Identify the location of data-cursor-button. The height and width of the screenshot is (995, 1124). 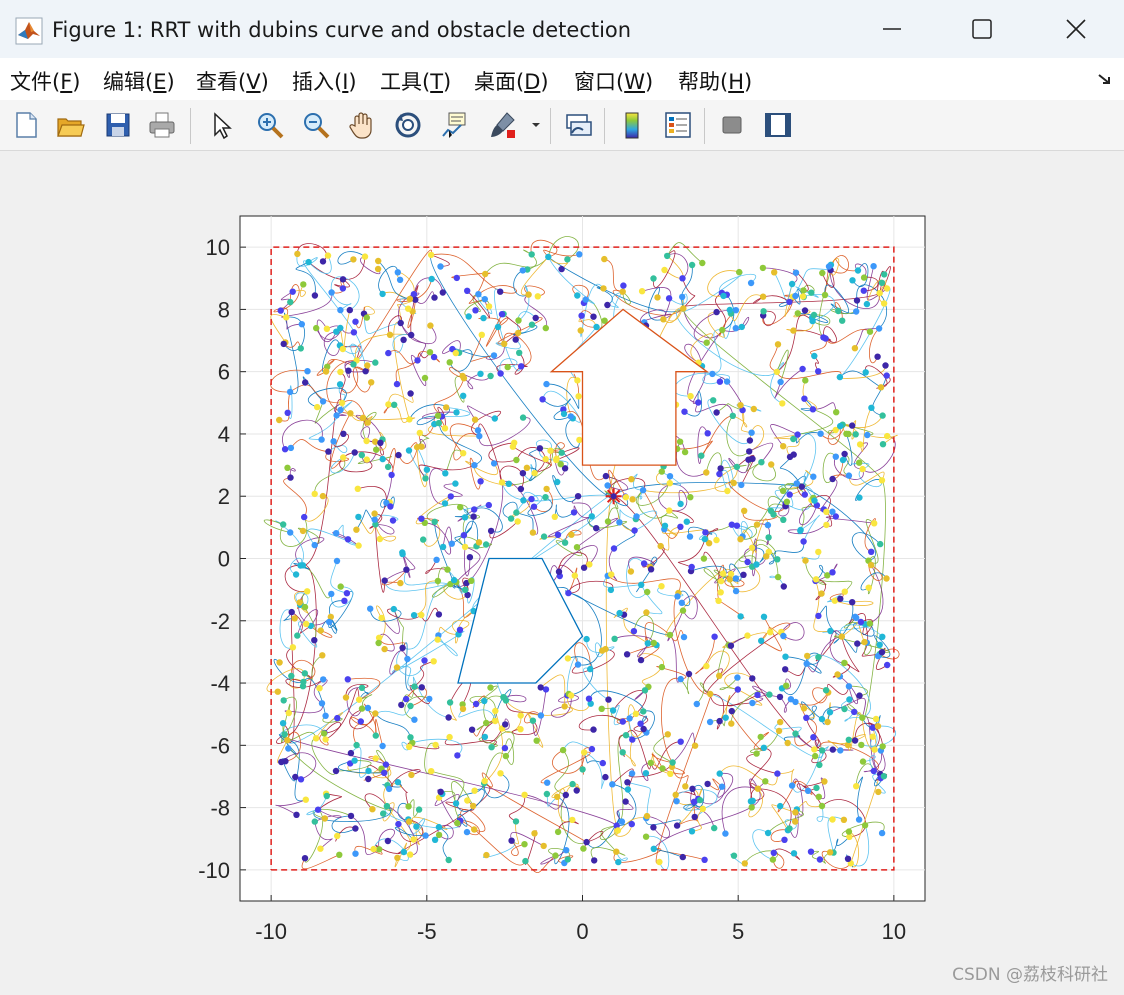
(454, 125).